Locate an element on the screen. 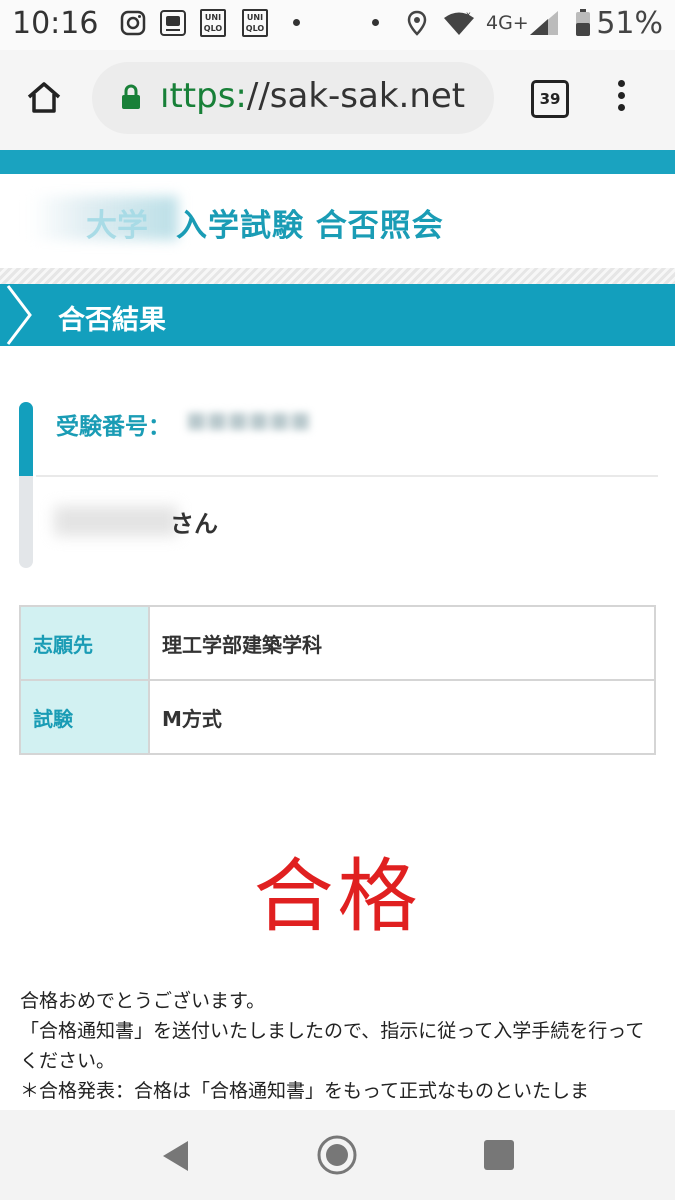 Image resolution: width=675 pixels, height=1200 pixels. application-info-table: 志願先 理工学部建築学科 試験 M方式 is located at coordinates (337, 680).